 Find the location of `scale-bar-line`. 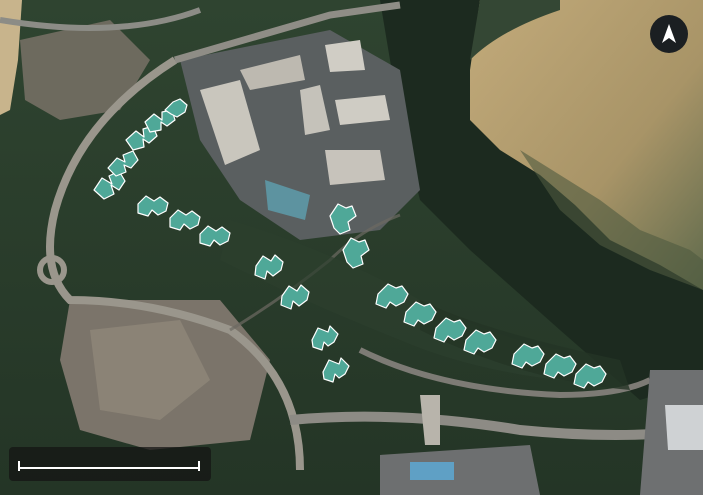

scale-bar-line is located at coordinates (109, 468).